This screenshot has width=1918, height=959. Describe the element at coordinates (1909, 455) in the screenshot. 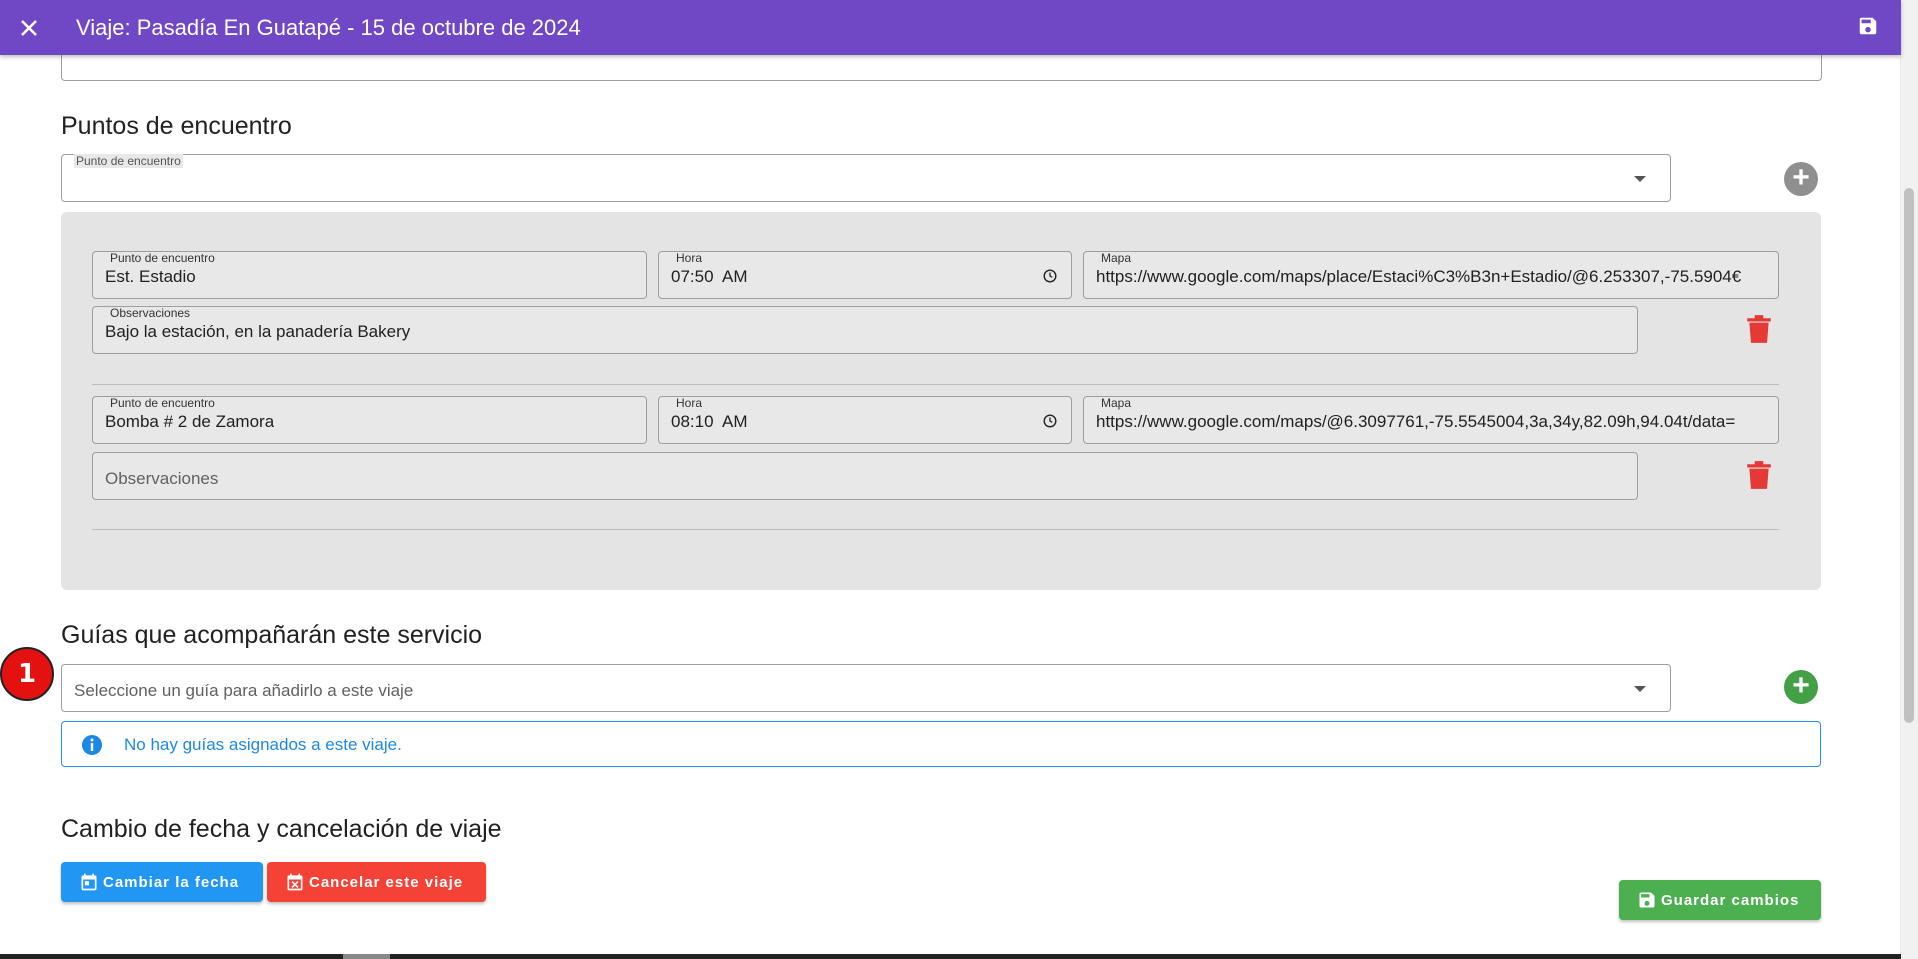

I see `scrollbar-thumb` at that location.